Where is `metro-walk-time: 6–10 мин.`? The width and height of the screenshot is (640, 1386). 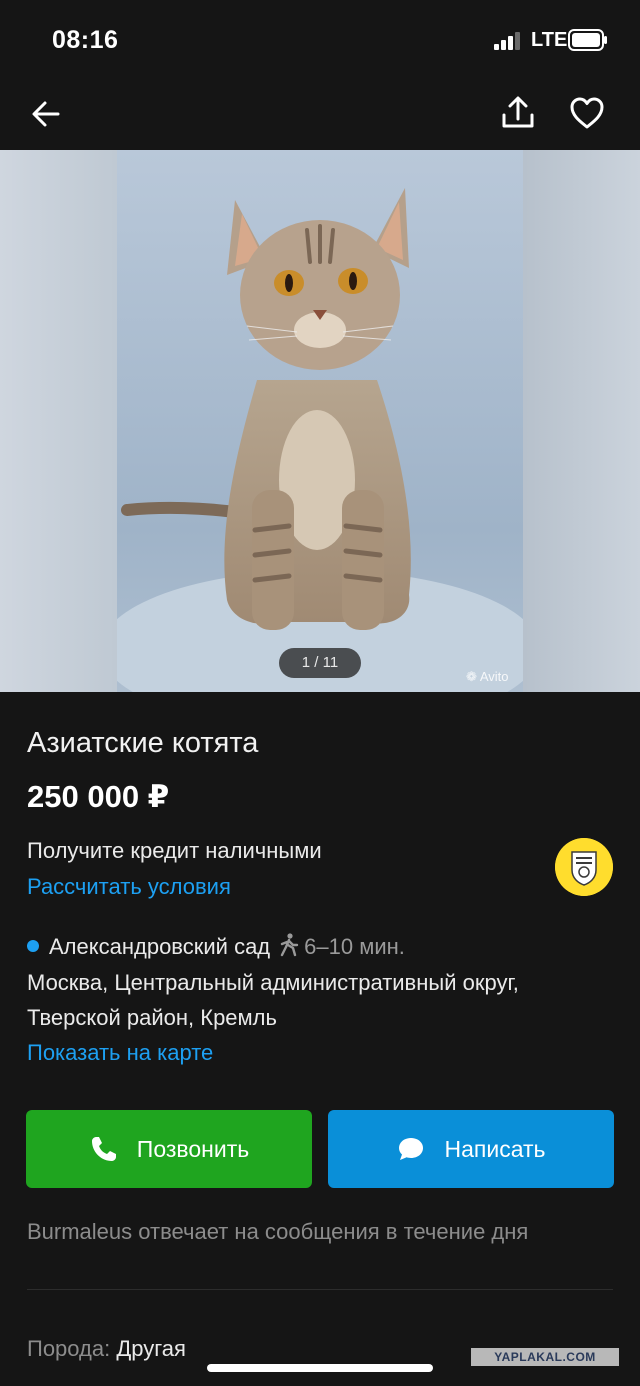 metro-walk-time: 6–10 мин. is located at coordinates (354, 946).